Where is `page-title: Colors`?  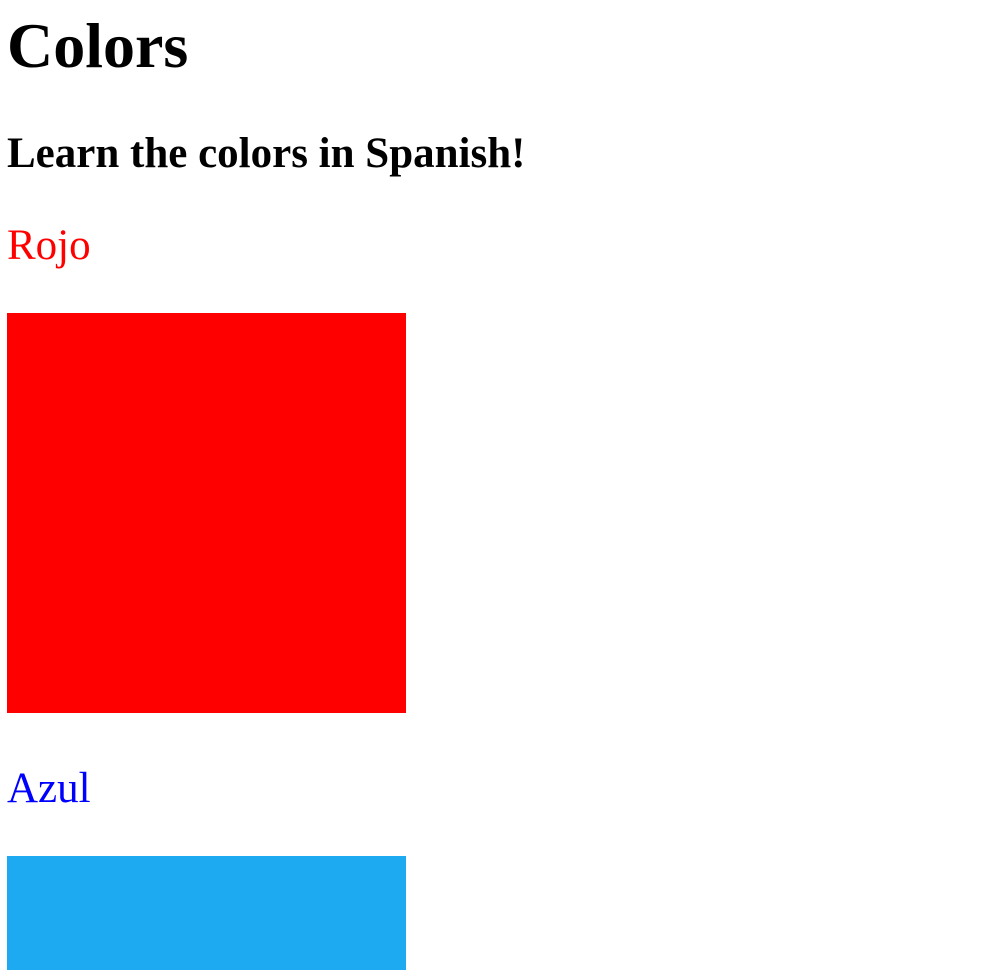
page-title: Colors is located at coordinates (98, 45).